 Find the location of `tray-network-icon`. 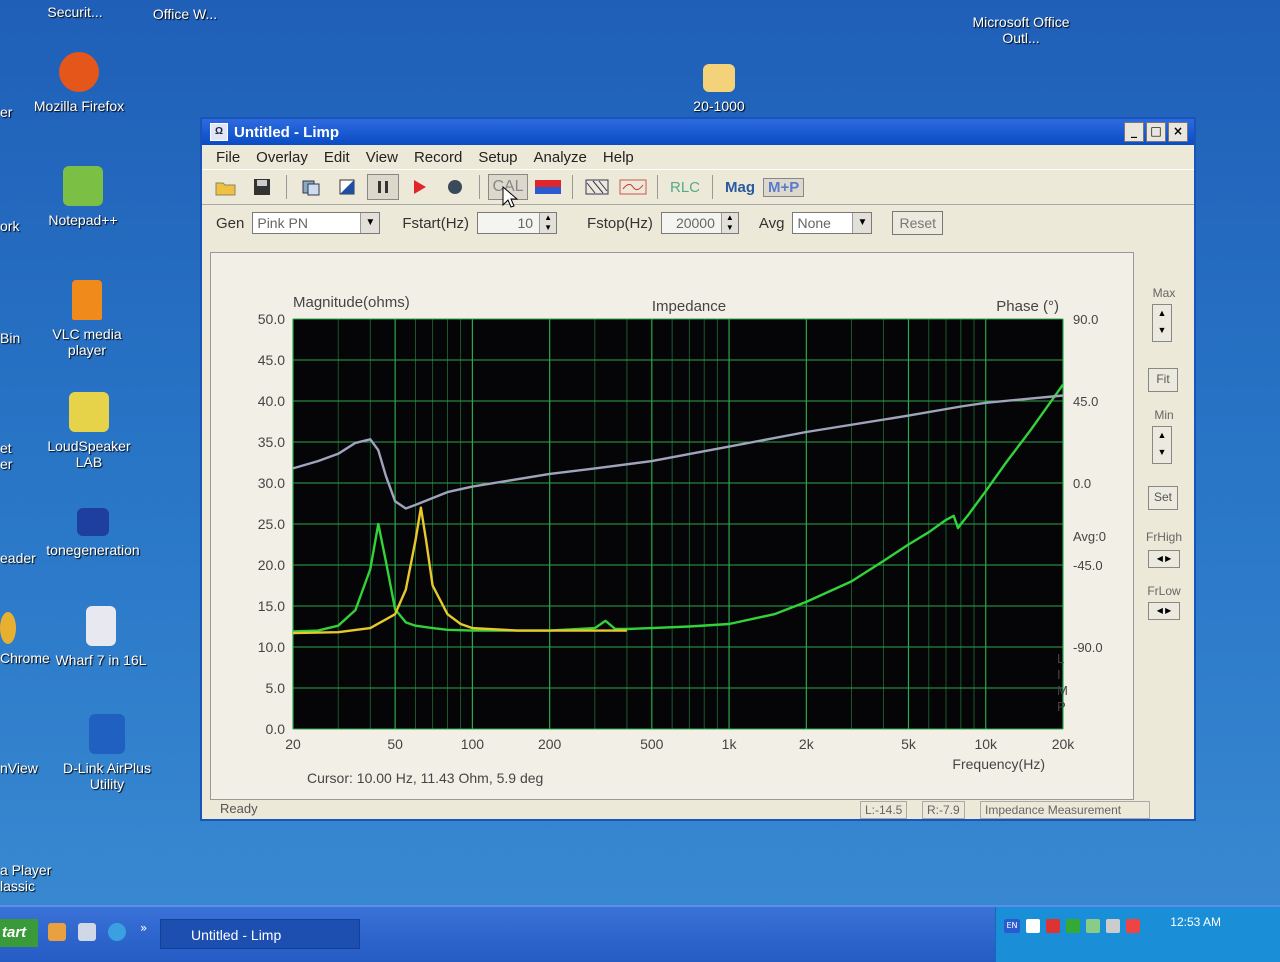

tray-network-icon is located at coordinates (1053, 926).